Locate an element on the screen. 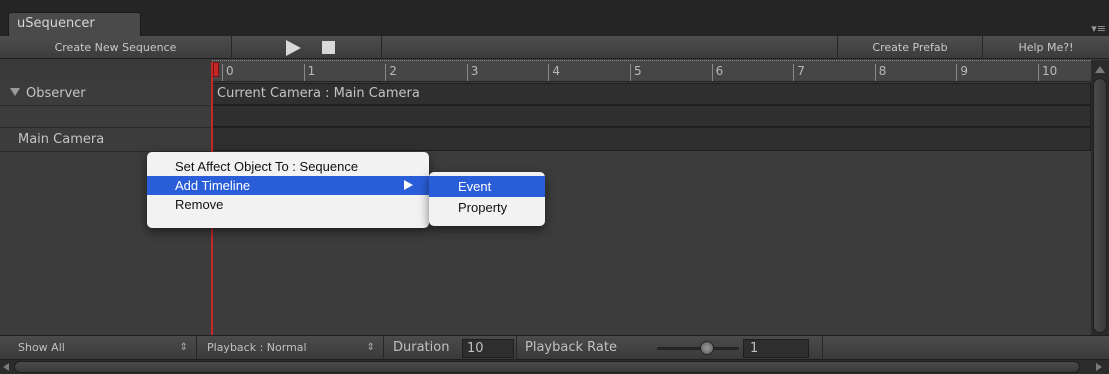  playback-mode-select: Playback : Normal ⇕ is located at coordinates (290, 348).